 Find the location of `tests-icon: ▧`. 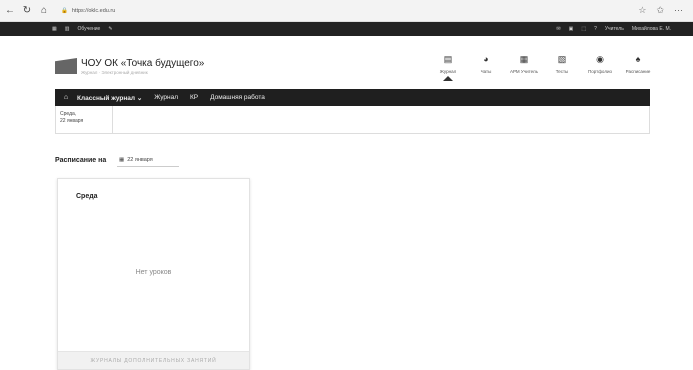

tests-icon: ▧ is located at coordinates (562, 59).